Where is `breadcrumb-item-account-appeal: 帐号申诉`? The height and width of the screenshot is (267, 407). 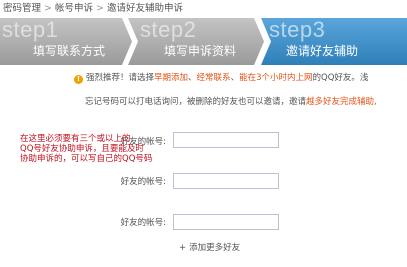 breadcrumb-item-account-appeal: 帐号申诉 is located at coordinates (74, 8).